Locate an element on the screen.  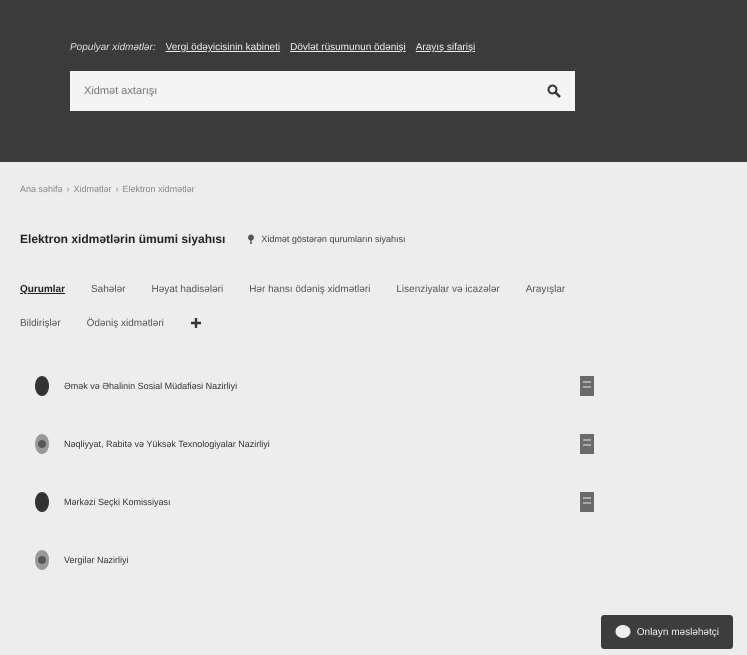
agency-link: Nəqliyyat, Rabitə və Yüksək Texnologiyalar Nazirliyi is located at coordinates (315, 444).